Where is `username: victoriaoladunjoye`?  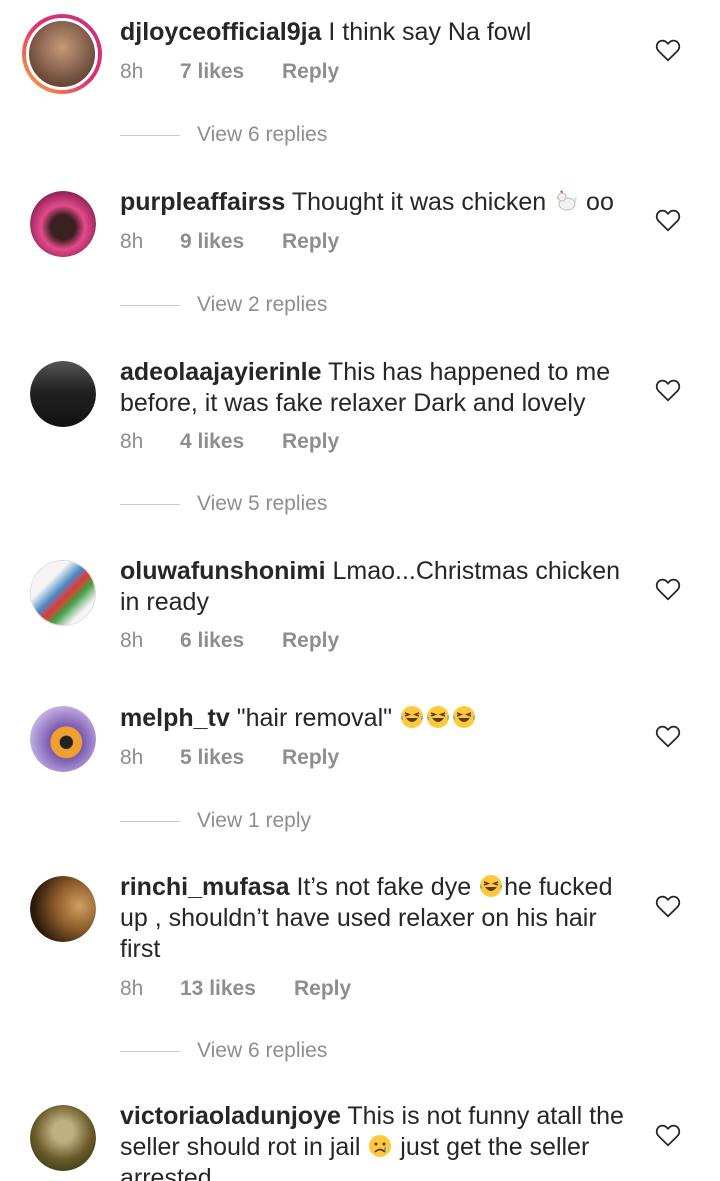
username: victoriaoladunjoye is located at coordinates (230, 1116).